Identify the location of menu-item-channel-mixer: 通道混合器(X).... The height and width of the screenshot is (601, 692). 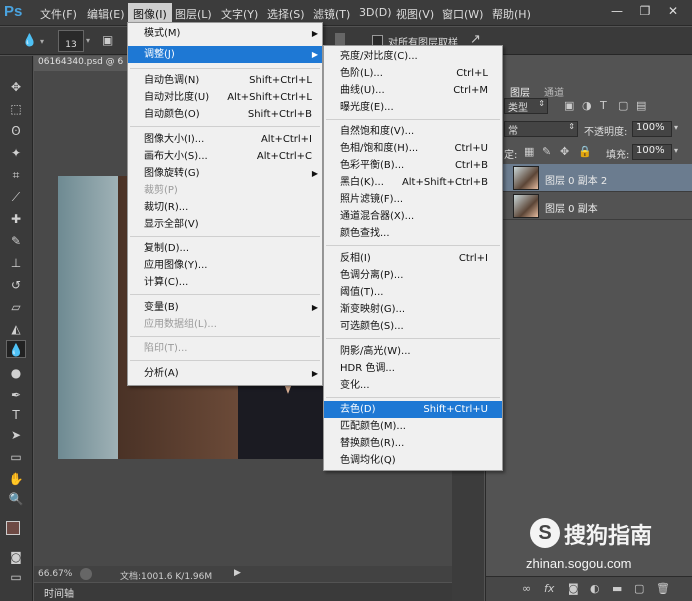
(413, 216).